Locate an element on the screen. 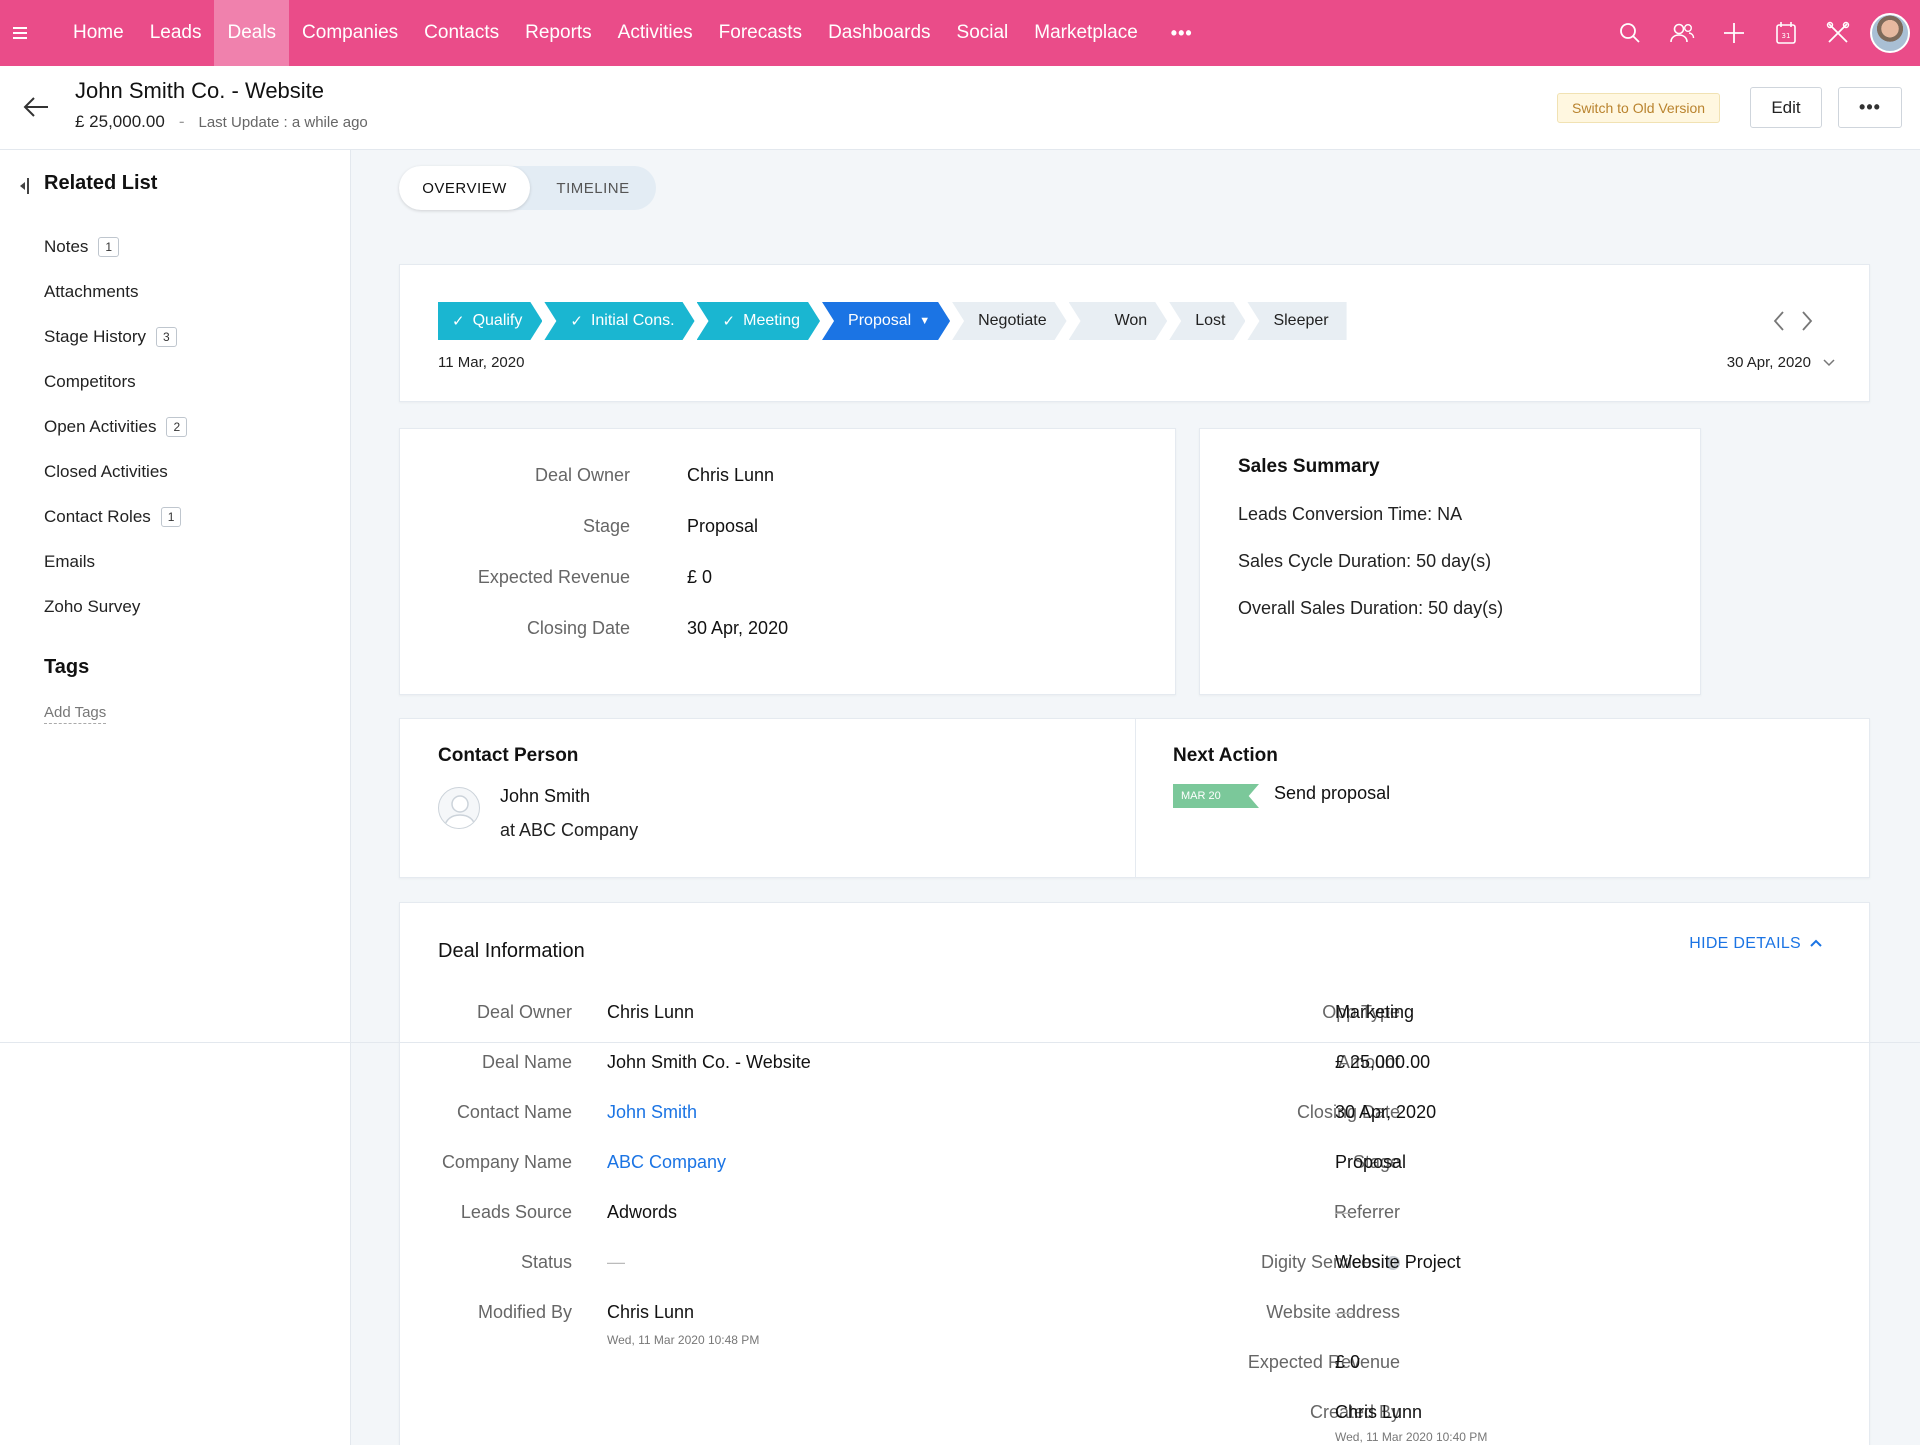  edit-button: Edit is located at coordinates (1786, 107).